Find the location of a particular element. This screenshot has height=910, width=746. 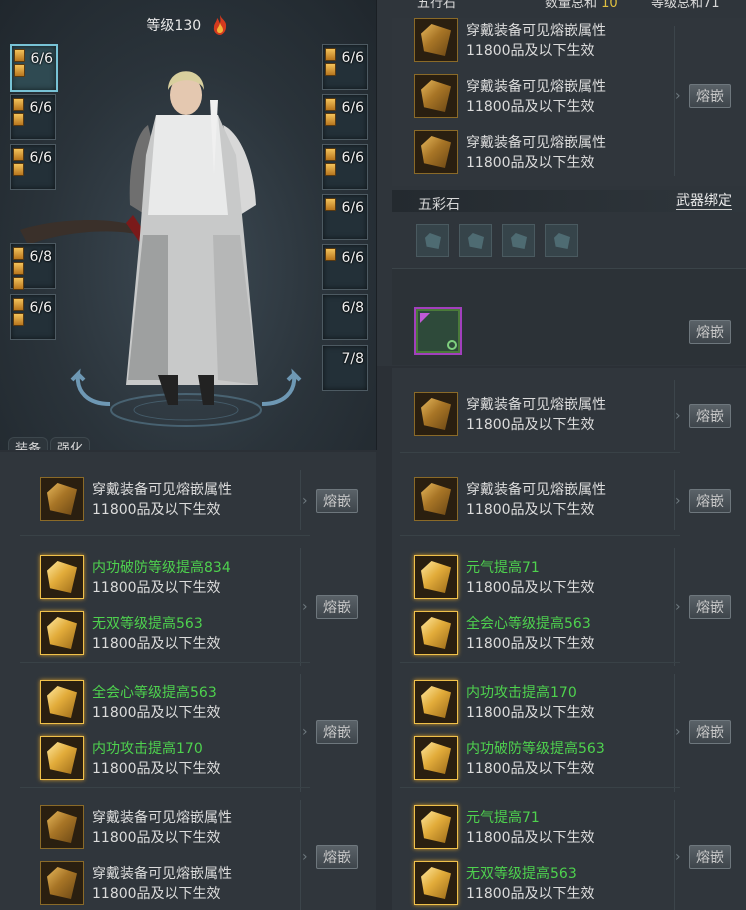

special-inlay-button: 熔嵌 is located at coordinates (710, 332).